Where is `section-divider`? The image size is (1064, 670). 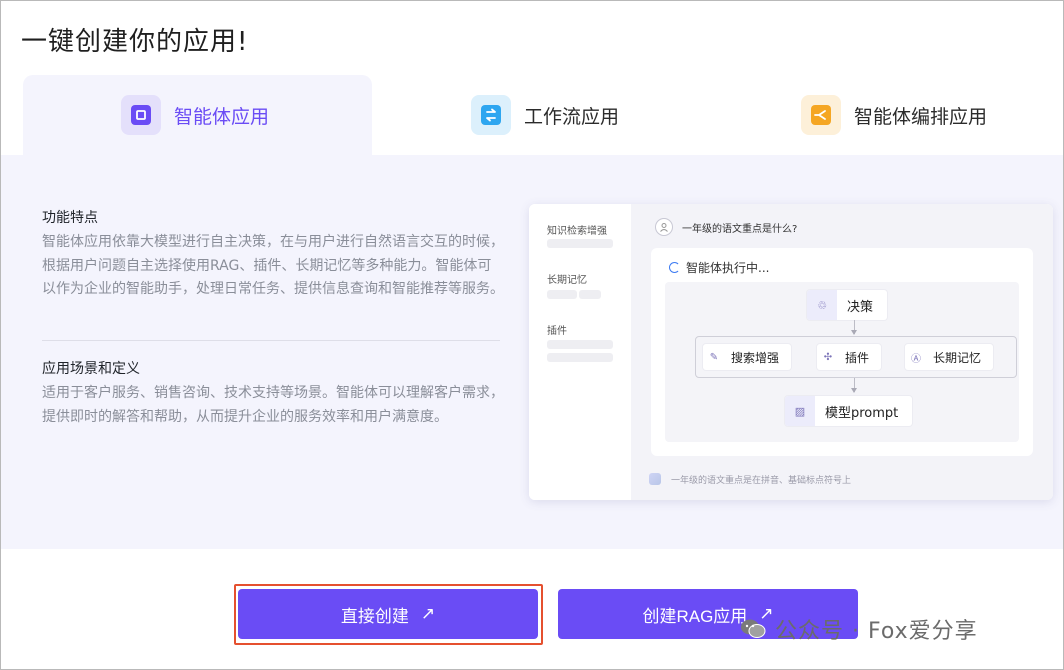 section-divider is located at coordinates (271, 340).